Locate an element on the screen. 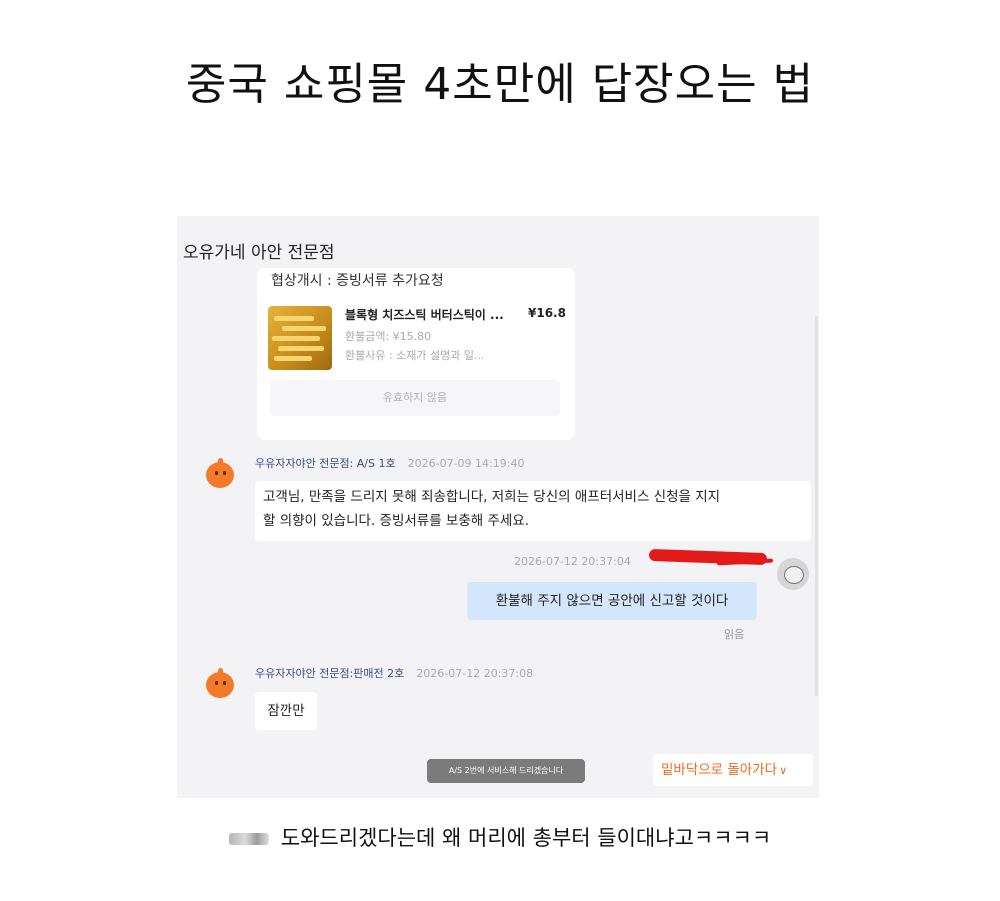 The image size is (1000, 901). message-time: 2026-07-09 14:19:40 is located at coordinates (466, 463).